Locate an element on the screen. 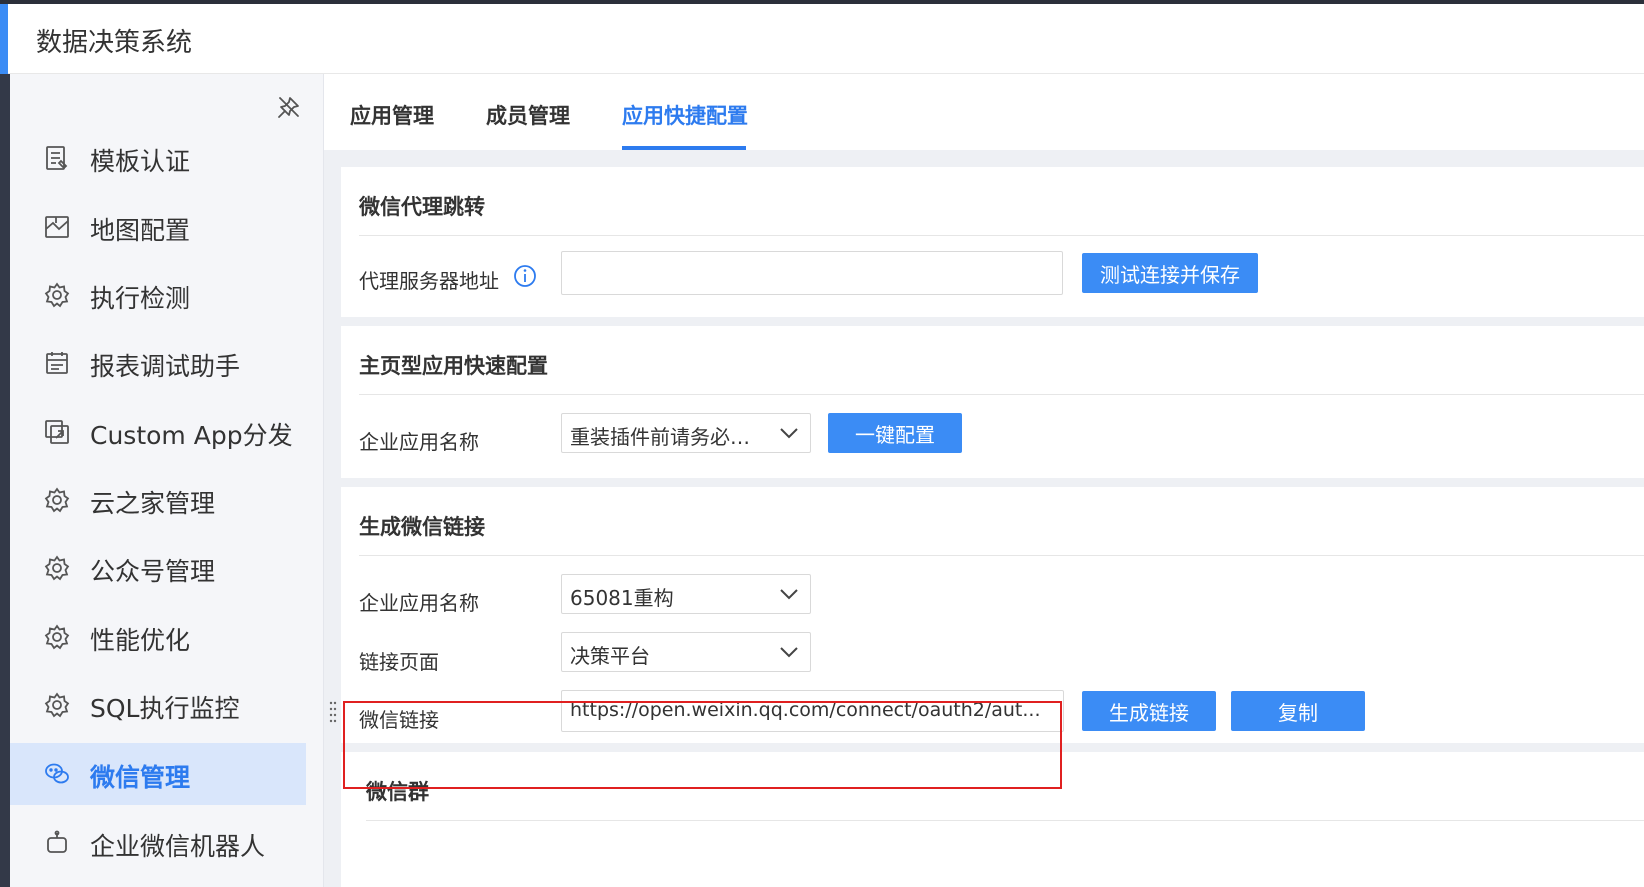 The width and height of the screenshot is (1644, 887). sidebar-item-label: 微信管理 is located at coordinates (140, 777).